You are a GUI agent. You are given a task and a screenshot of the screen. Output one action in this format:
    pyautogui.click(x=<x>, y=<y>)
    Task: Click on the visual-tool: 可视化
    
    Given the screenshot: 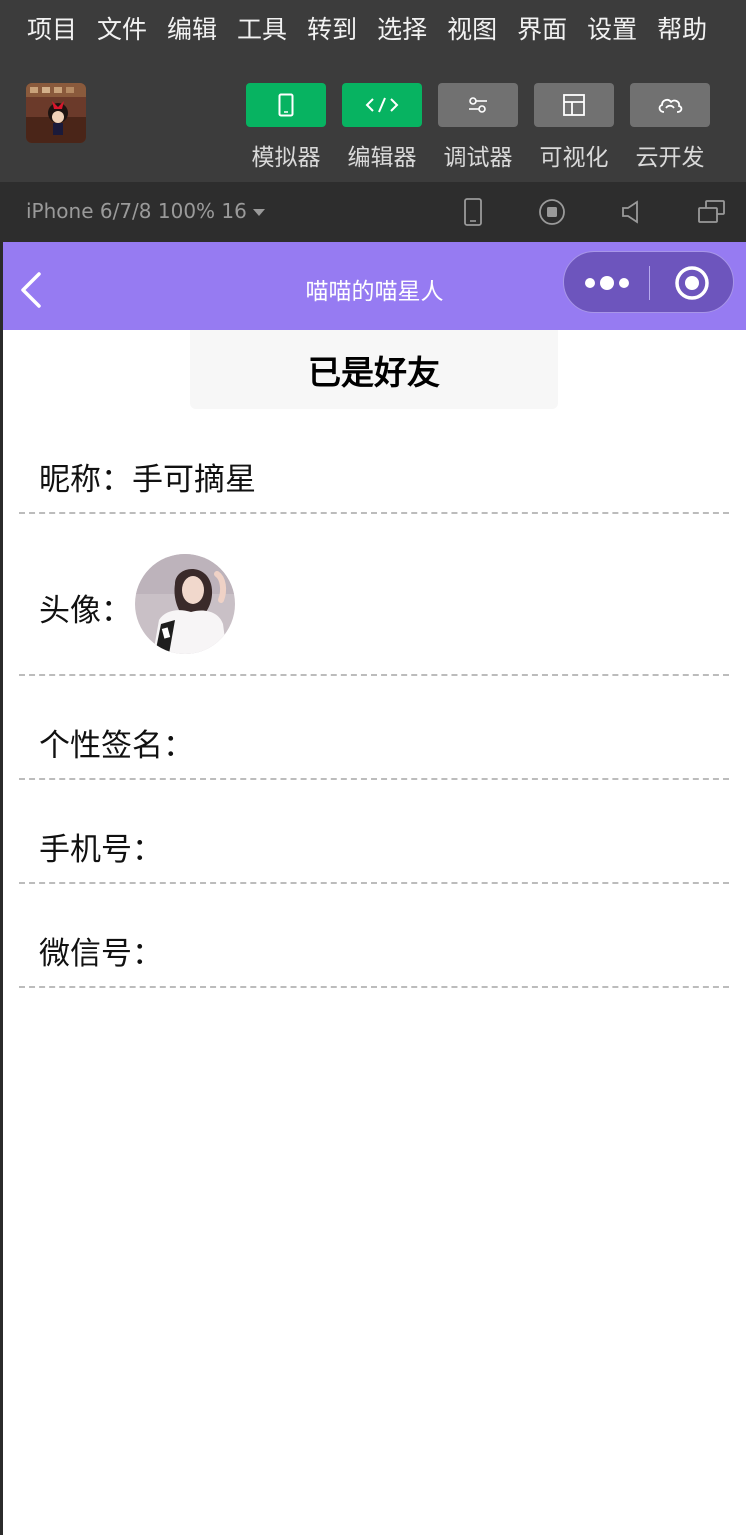 What is the action you would take?
    pyautogui.click(x=574, y=127)
    